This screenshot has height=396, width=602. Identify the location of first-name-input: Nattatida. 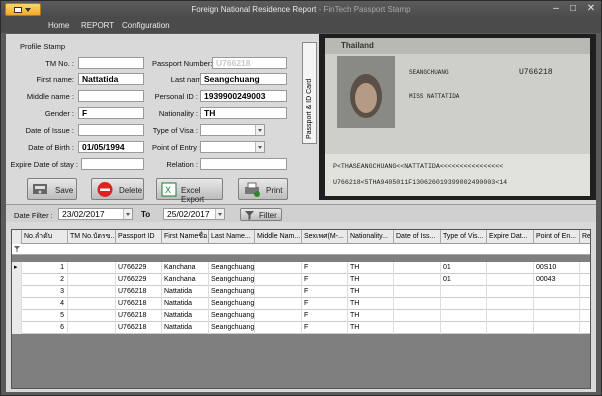
(111, 79).